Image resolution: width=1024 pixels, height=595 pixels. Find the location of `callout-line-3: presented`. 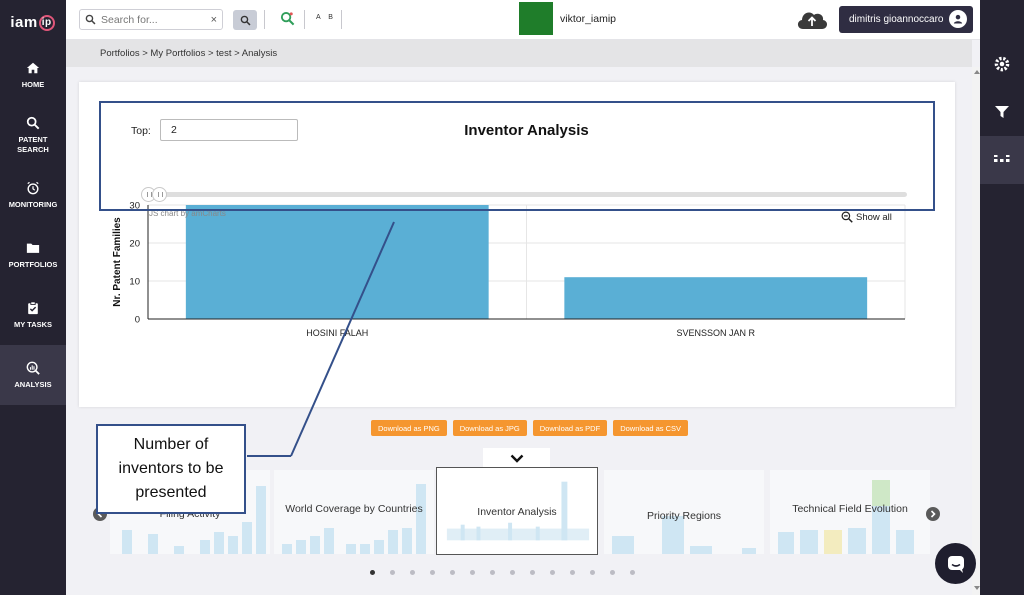

callout-line-3: presented is located at coordinates (171, 492).